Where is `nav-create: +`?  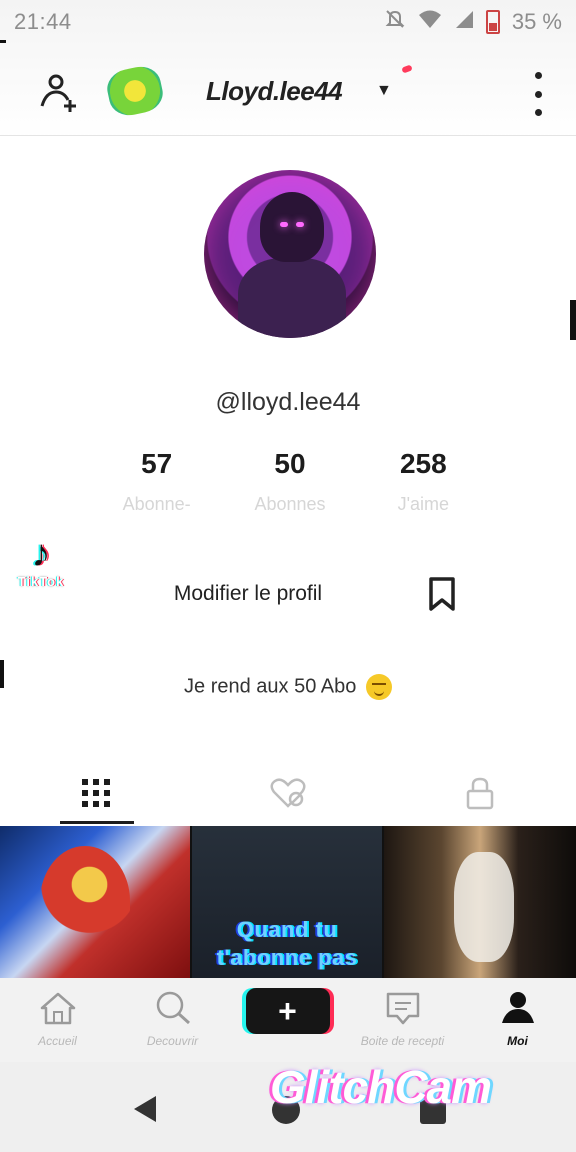 nav-create: + is located at coordinates (287, 1011).